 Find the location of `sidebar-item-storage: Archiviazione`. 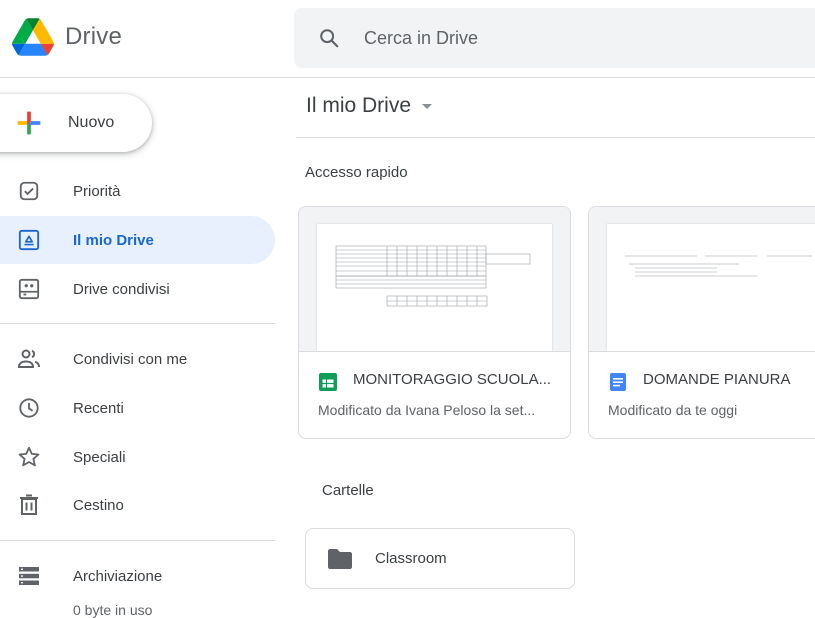

sidebar-item-storage: Archiviazione is located at coordinates (137, 576).